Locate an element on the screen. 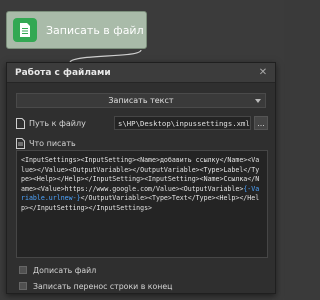  dialog-title: Работа с файлами is located at coordinates (63, 72).